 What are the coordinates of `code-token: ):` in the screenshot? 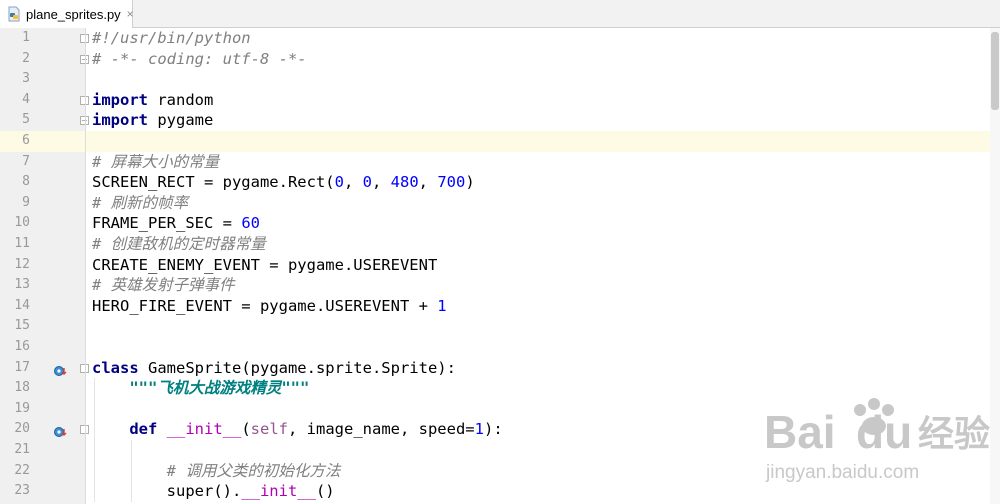 It's located at (493, 429).